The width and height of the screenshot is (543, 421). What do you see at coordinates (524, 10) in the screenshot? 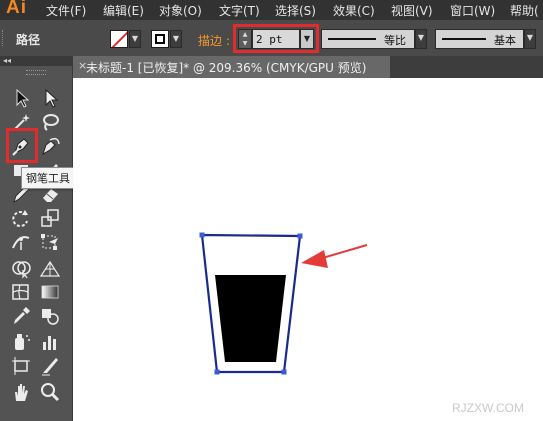
I see `menu-help: 帮助(` at bounding box center [524, 10].